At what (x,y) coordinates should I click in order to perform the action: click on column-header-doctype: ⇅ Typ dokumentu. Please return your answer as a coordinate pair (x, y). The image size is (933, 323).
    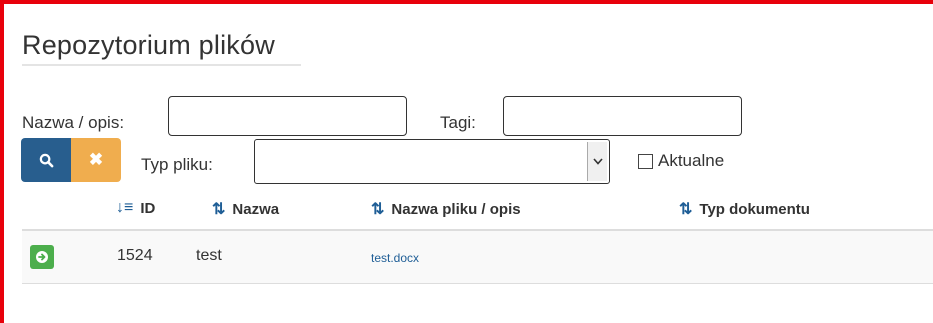
    Looking at the image, I should click on (744, 209).